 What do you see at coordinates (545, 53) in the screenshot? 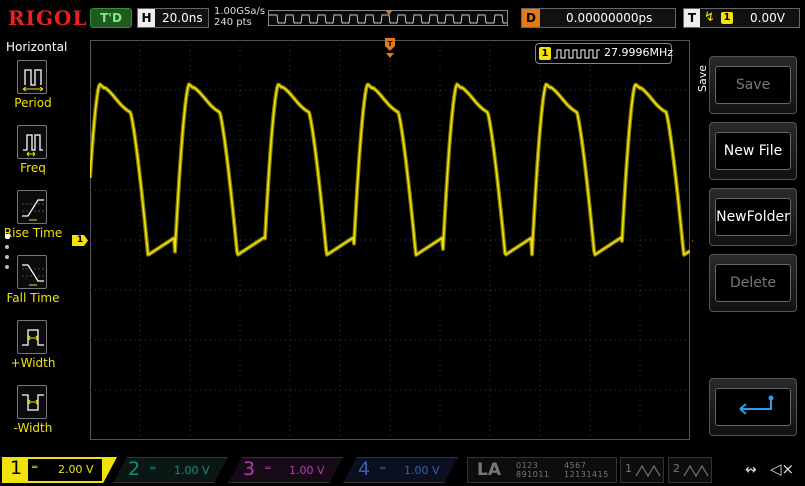
I see `measurement-channel: 1` at bounding box center [545, 53].